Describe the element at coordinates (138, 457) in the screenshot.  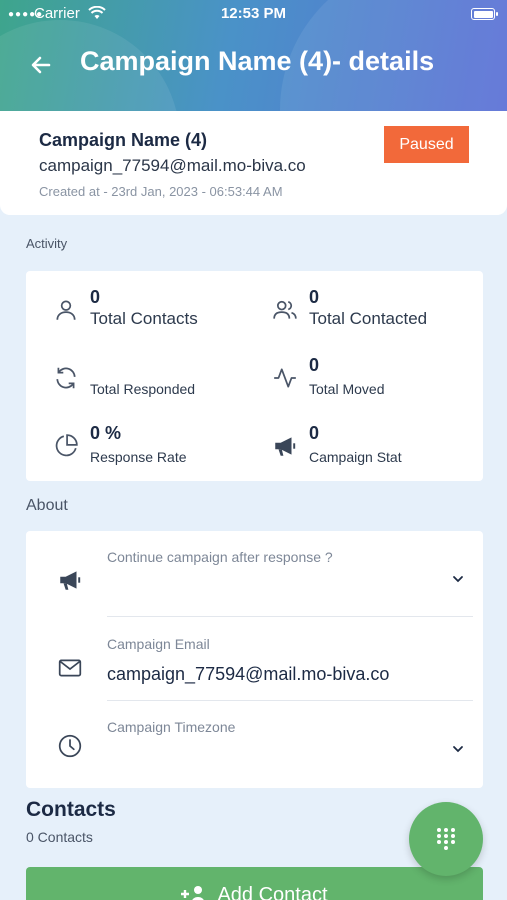
I see `stat-label: Response Rate` at that location.